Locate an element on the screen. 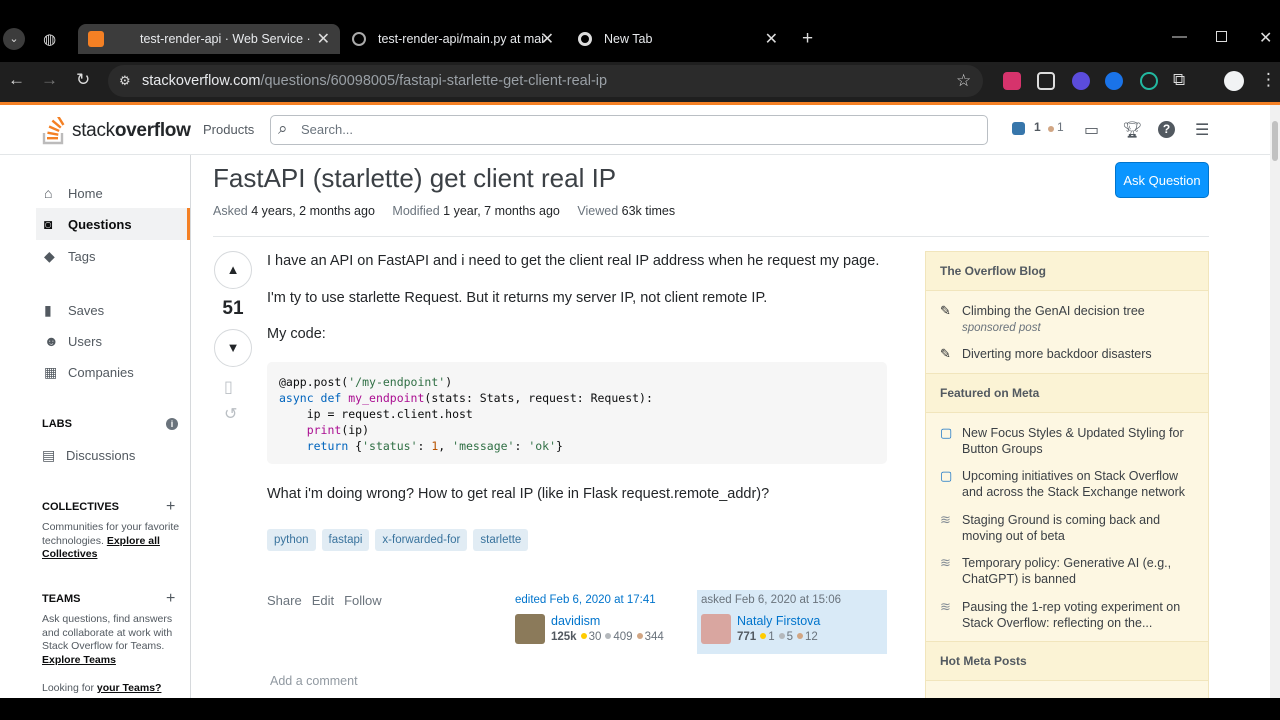  forward-arrow-icon: → is located at coordinates (49, 80).